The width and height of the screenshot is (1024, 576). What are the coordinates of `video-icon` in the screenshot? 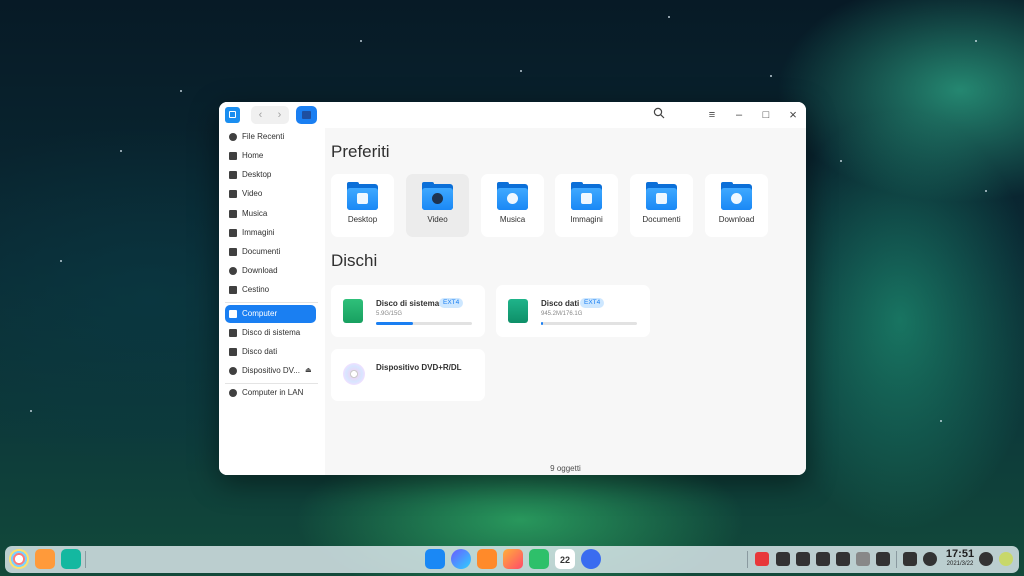 It's located at (233, 194).